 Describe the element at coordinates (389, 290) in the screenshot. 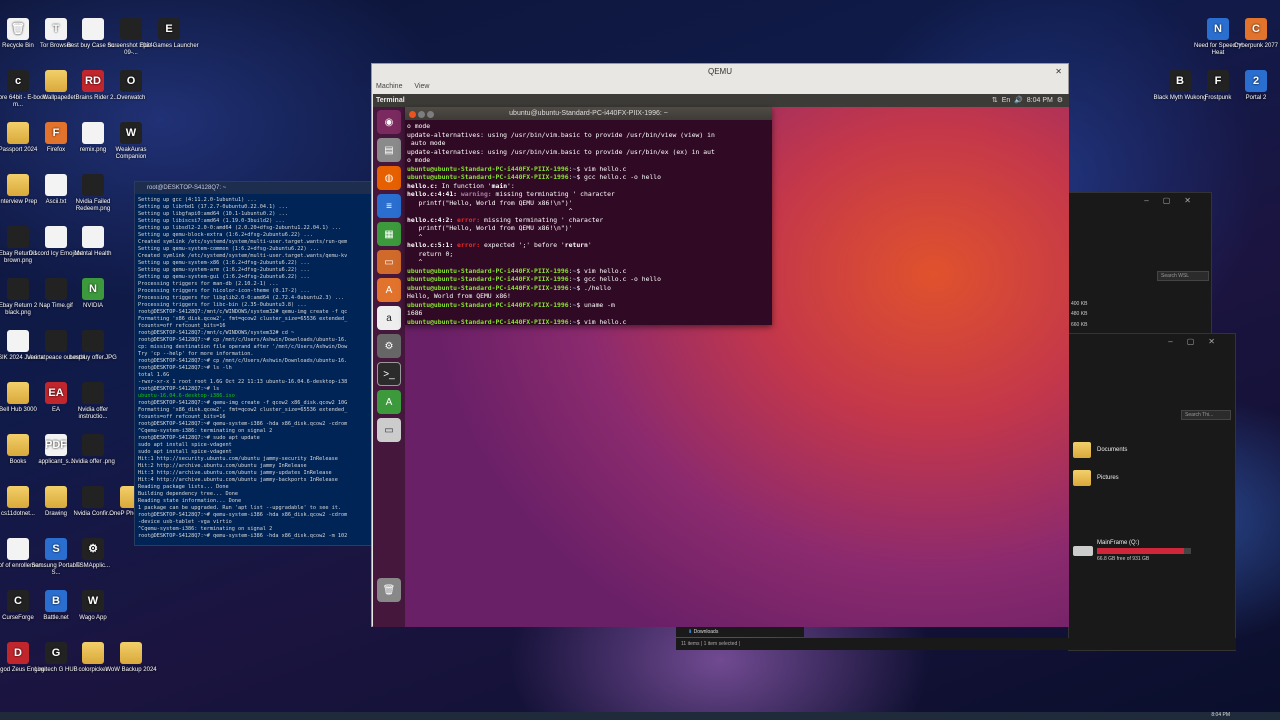

I see `software-center-icon: A` at that location.